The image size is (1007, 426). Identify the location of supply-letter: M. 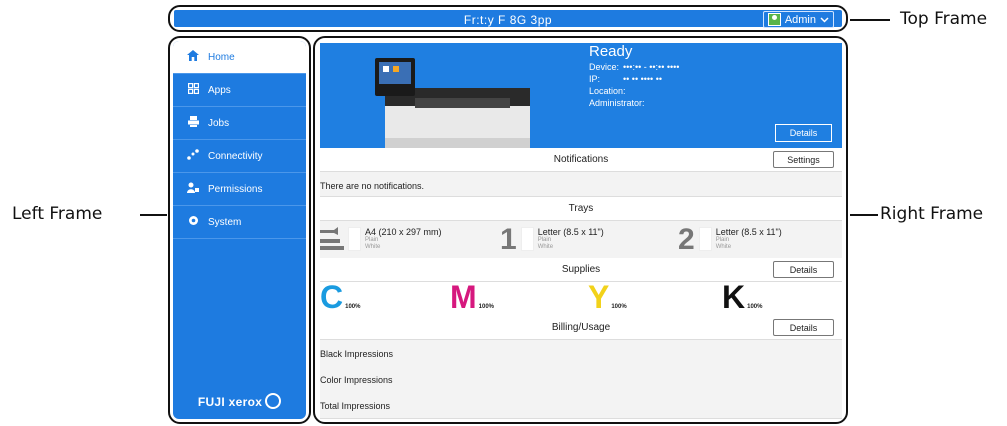
(463, 297).